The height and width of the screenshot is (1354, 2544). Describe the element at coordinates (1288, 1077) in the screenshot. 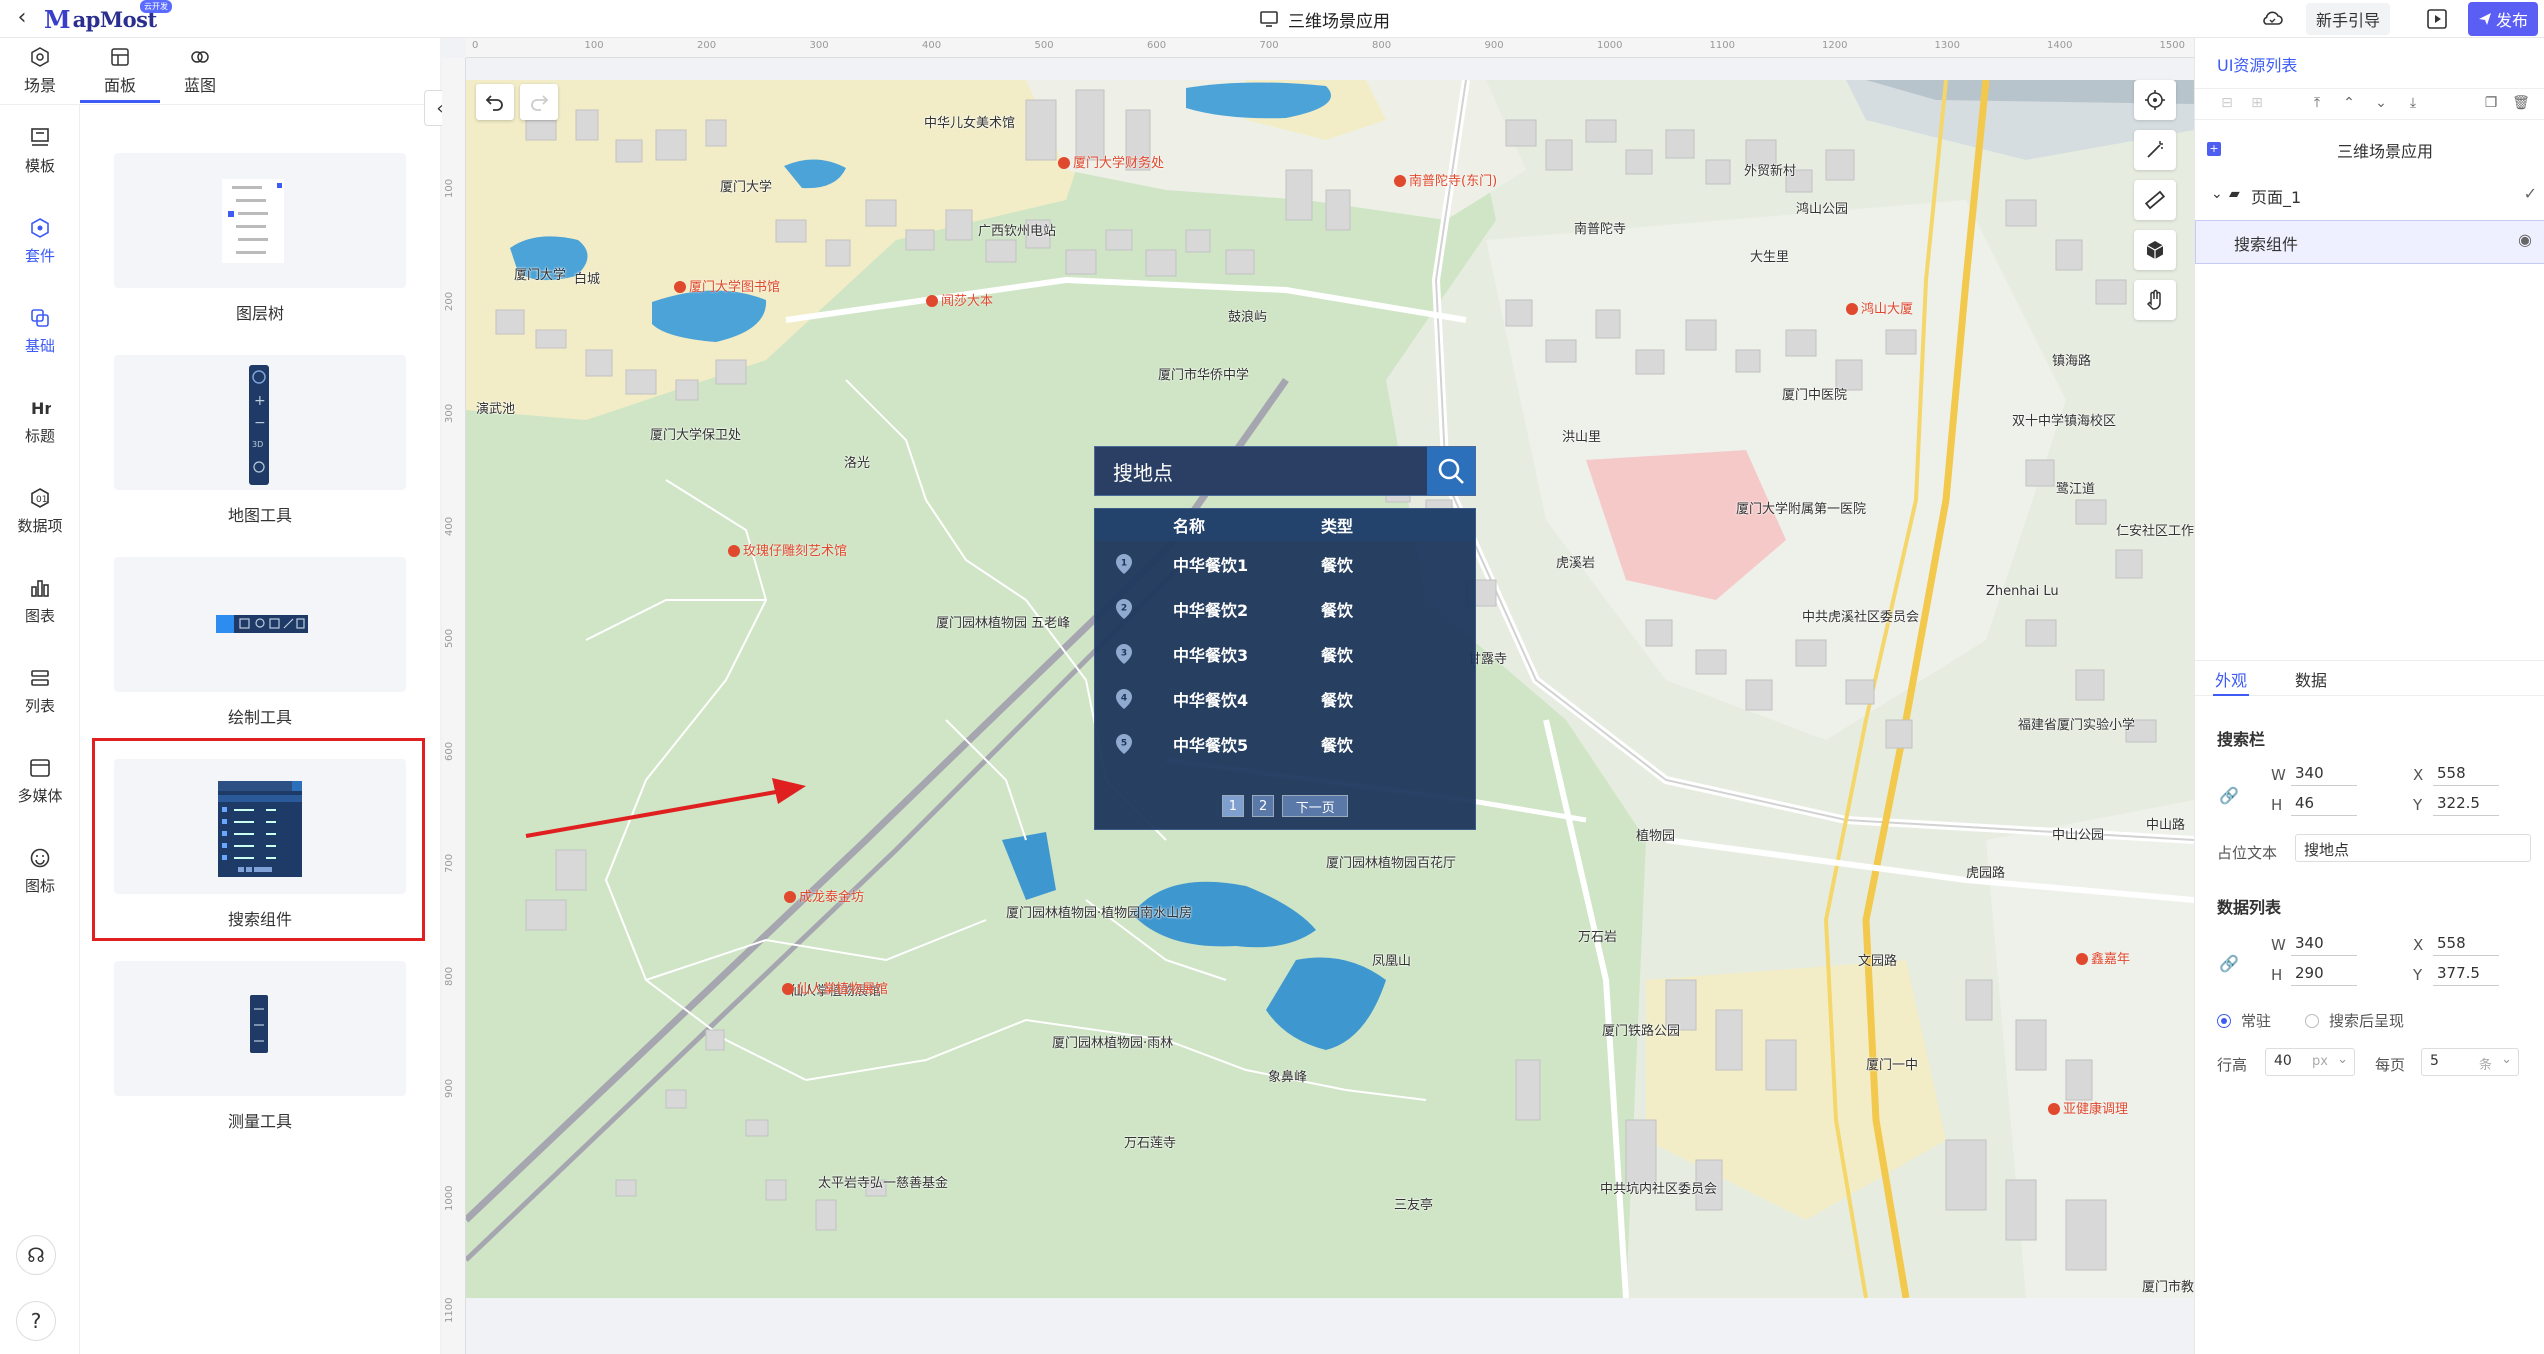

I see `map-label: 象鼻峰` at that location.